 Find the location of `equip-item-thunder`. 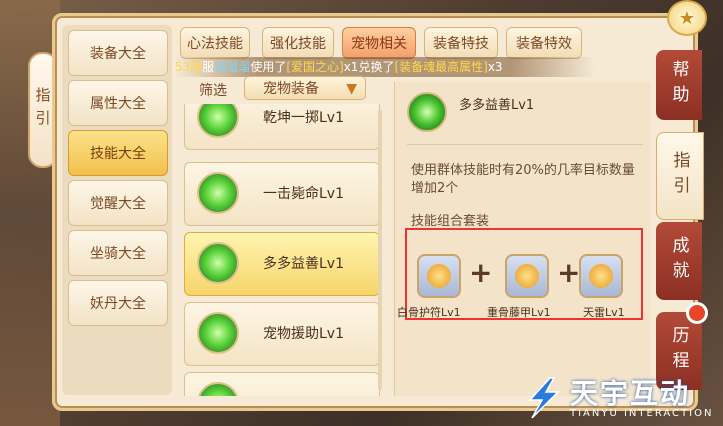

equip-item-thunder is located at coordinates (601, 276).